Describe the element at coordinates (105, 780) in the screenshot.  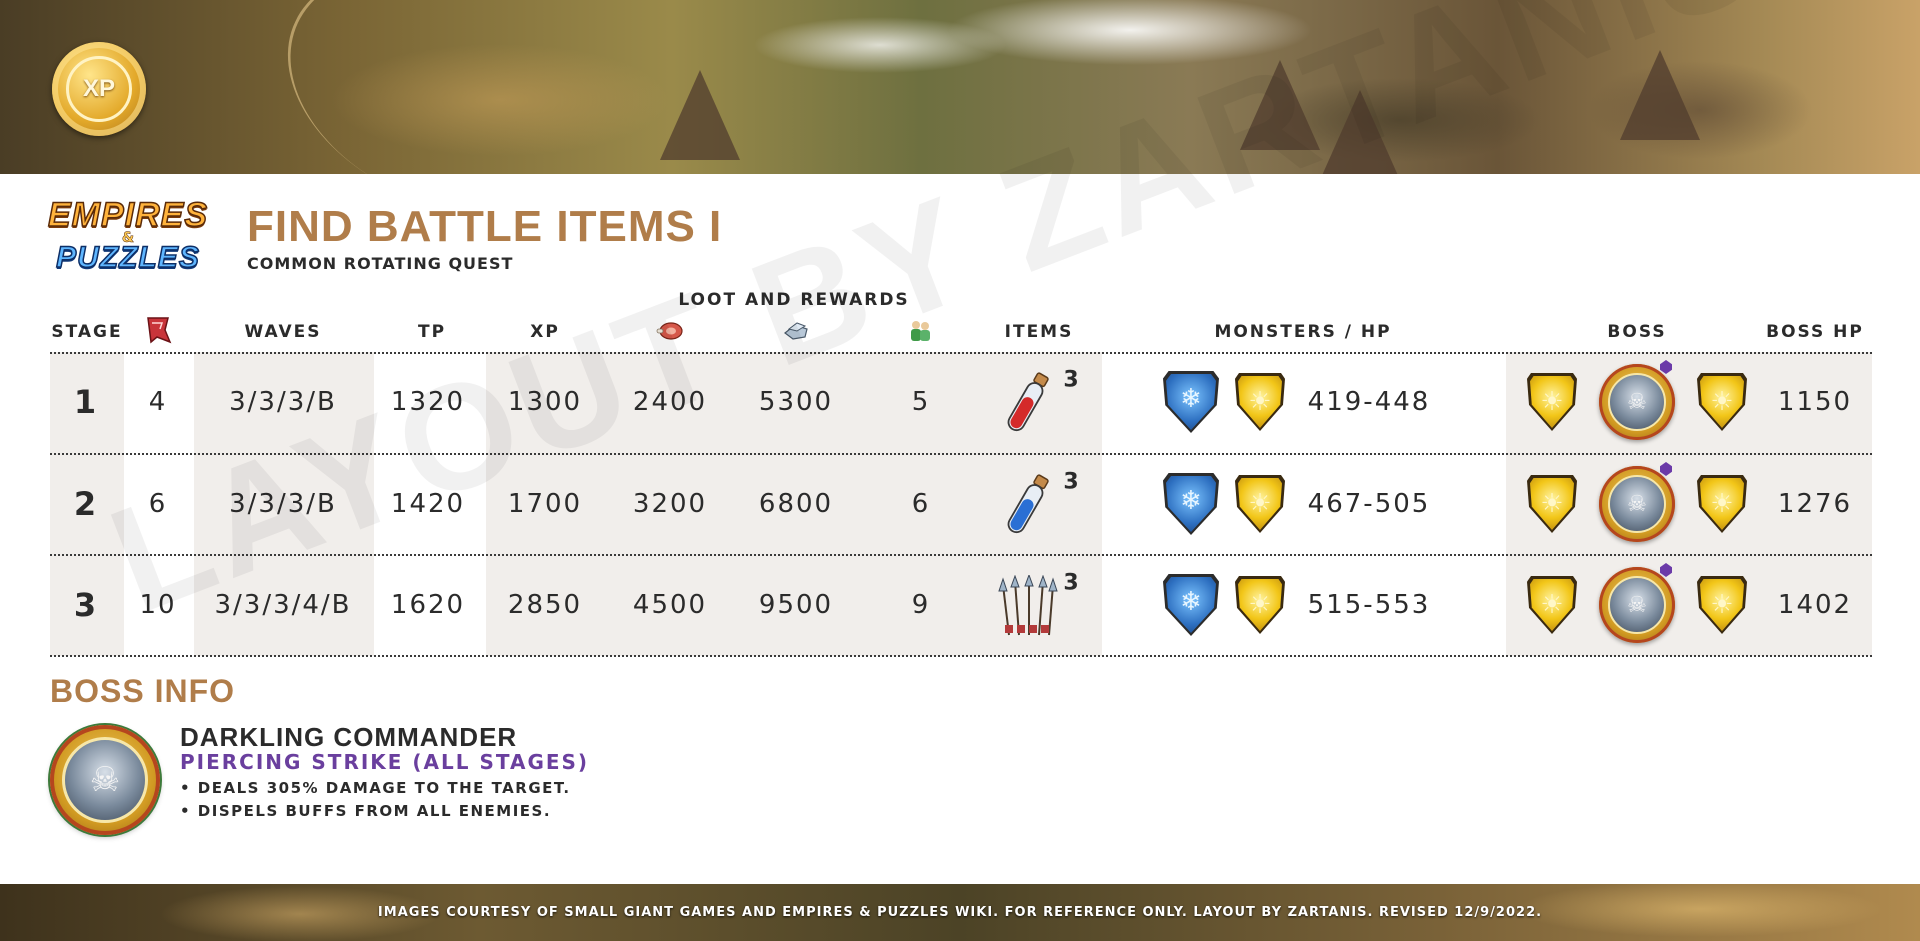
I see `boss-large-portrait-icon: ☠` at that location.